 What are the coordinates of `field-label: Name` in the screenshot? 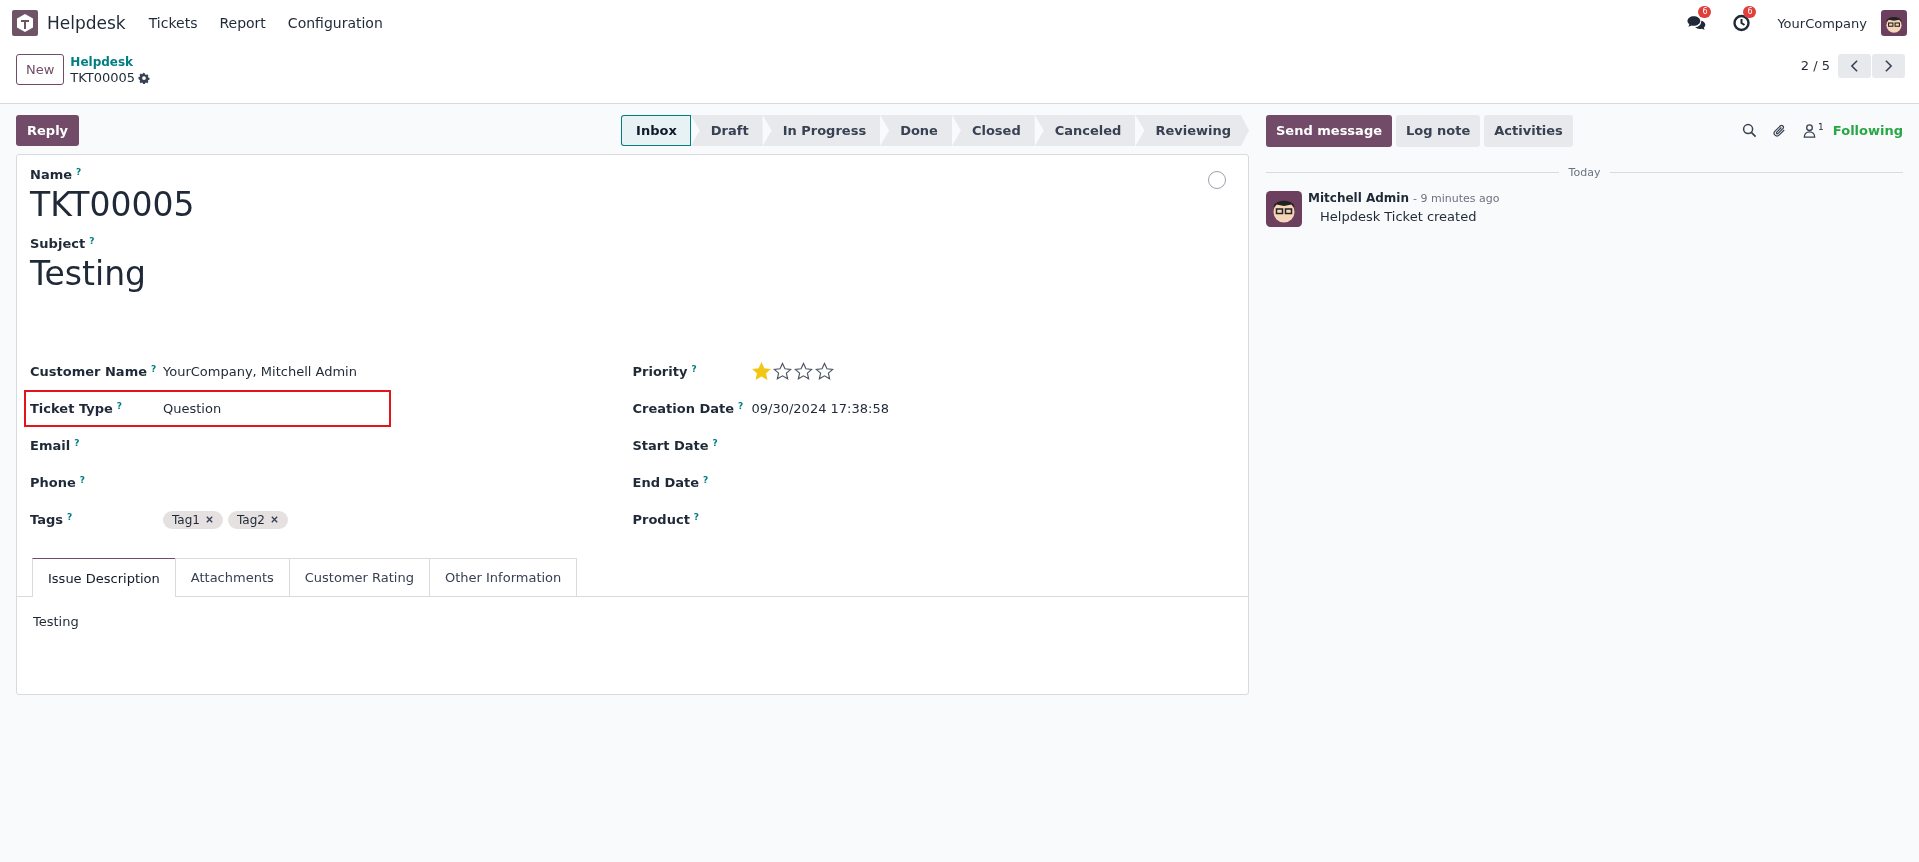 It's located at (51, 174).